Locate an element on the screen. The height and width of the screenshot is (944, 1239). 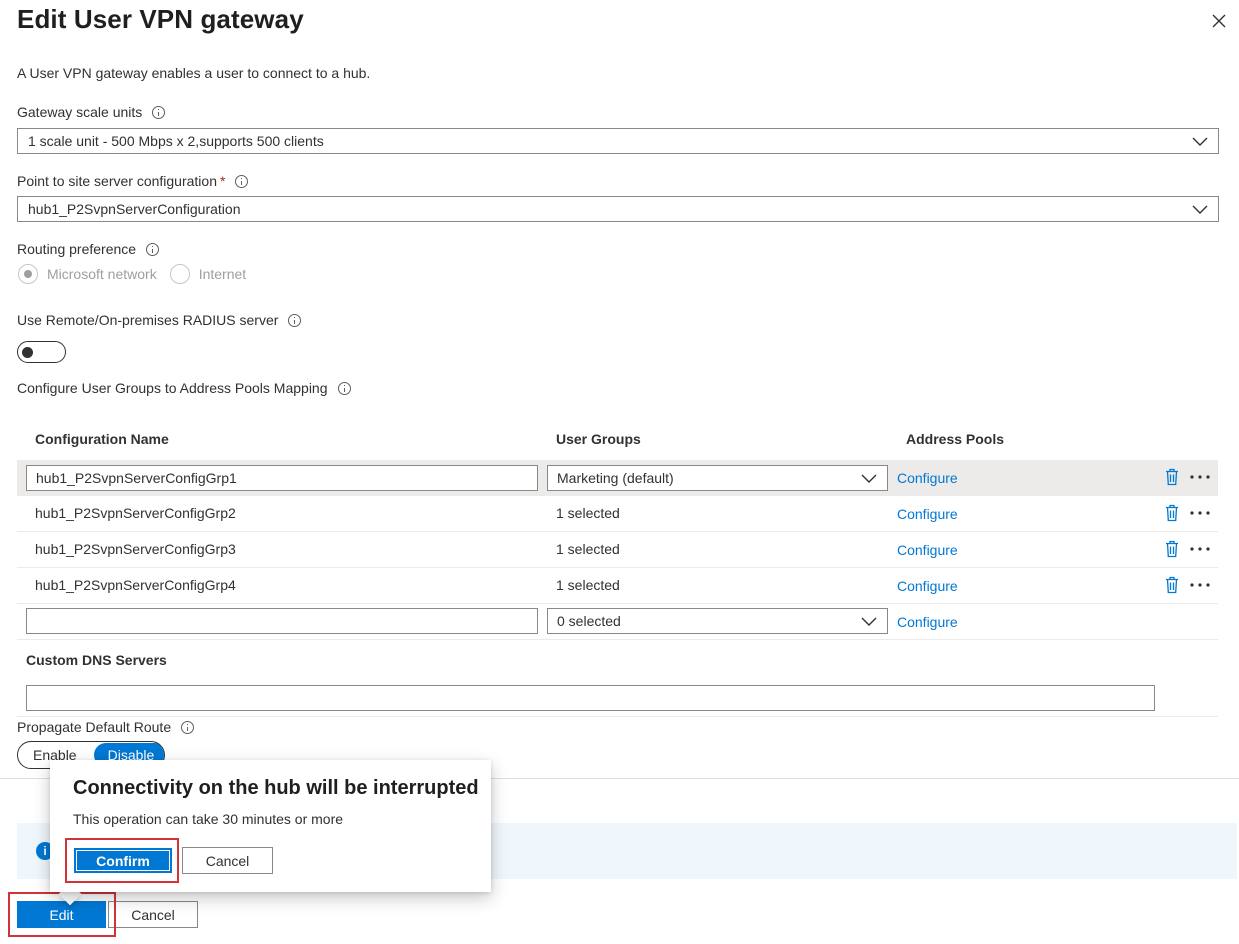
propagate-default-route-label: Propagate Default Route is located at coordinates (106, 727).